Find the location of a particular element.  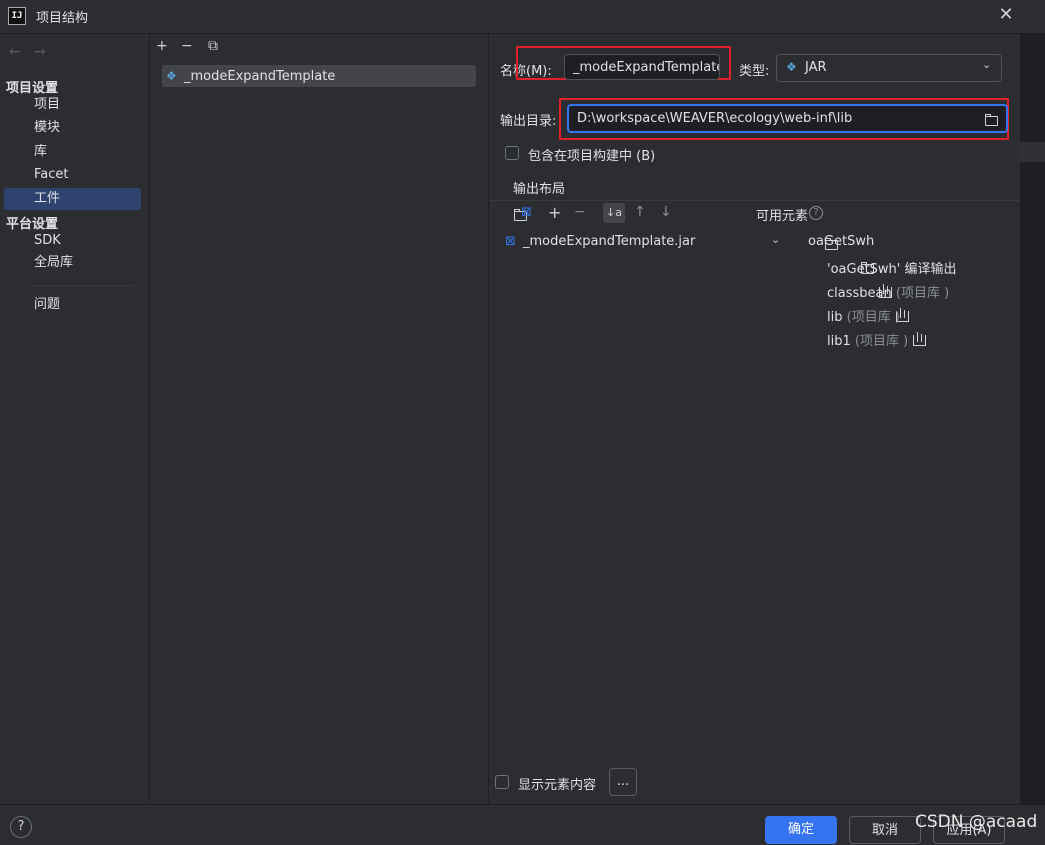

intellij-app-icon: IJ is located at coordinates (17, 16).